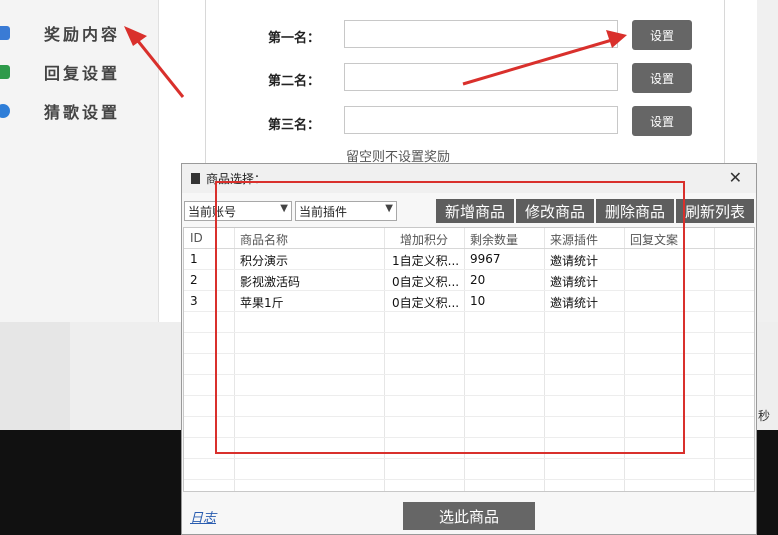  What do you see at coordinates (194, 259) in the screenshot?
I see `cell-id: 1` at bounding box center [194, 259].